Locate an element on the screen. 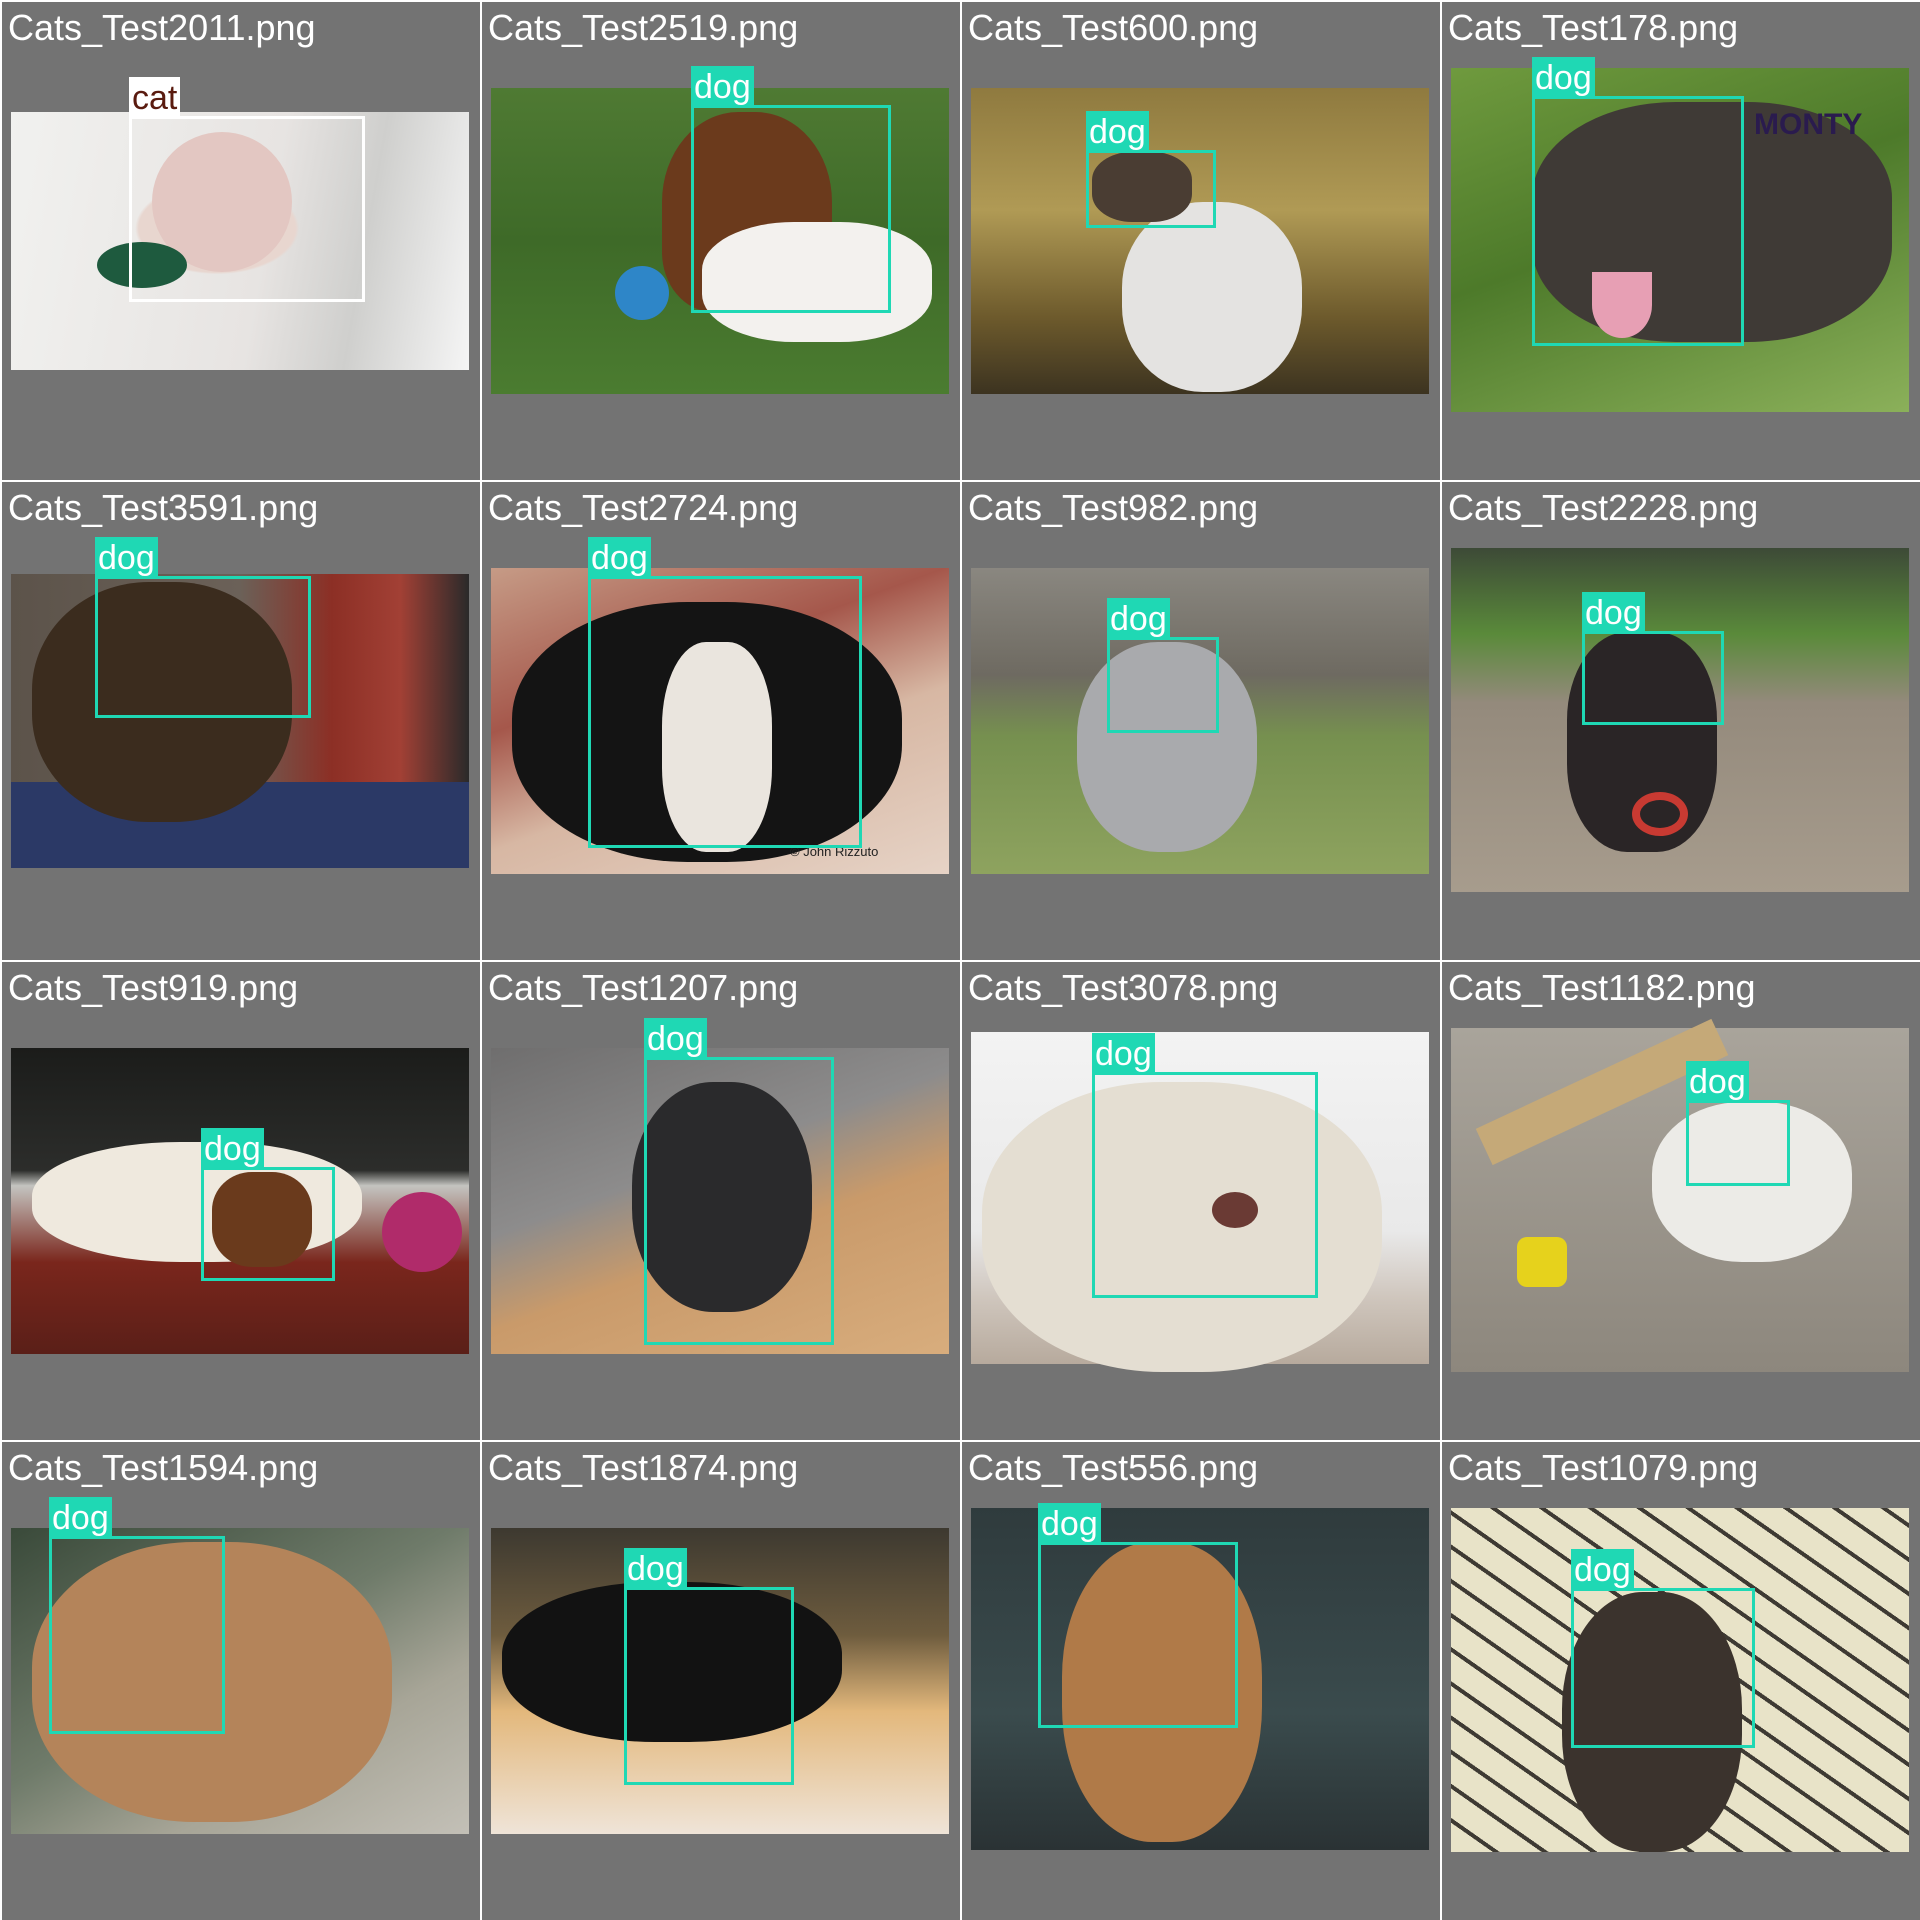 The height and width of the screenshot is (1920, 1920). filename-label: Cats_Test2228.png is located at coordinates (1603, 507).